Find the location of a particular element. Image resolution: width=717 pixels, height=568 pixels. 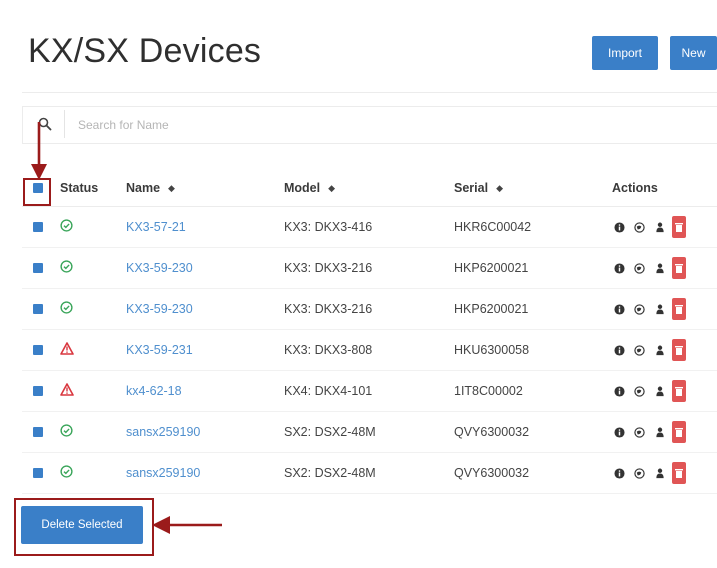

model-header: Model ◆ is located at coordinates (364, 188).